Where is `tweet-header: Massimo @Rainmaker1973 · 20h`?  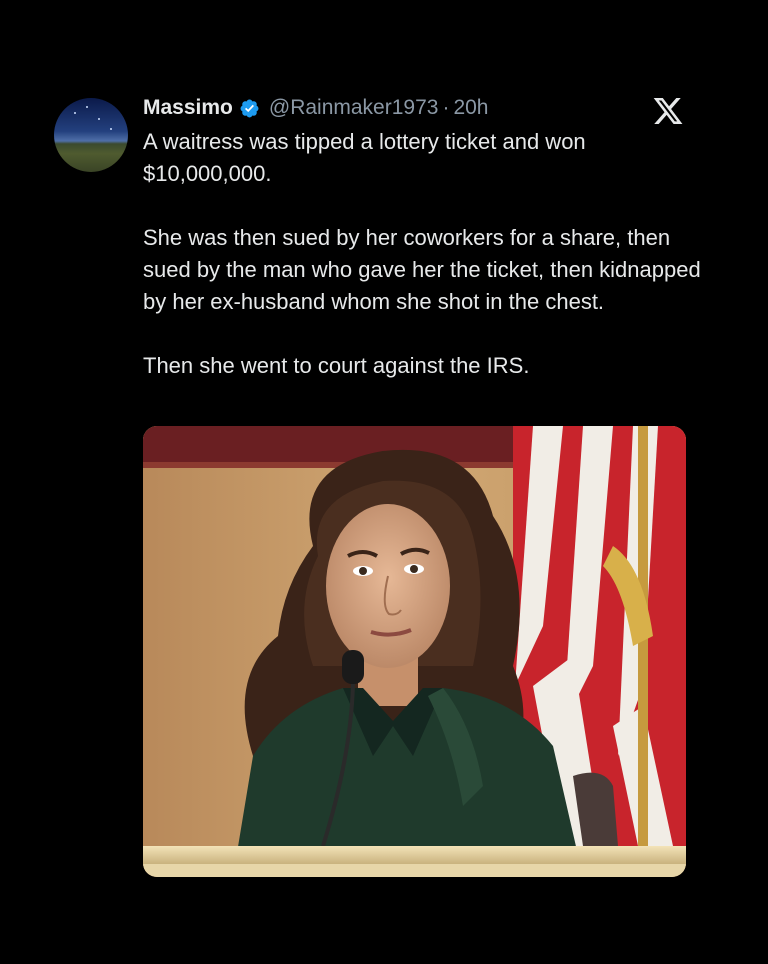 tweet-header: Massimo @Rainmaker1973 · 20h is located at coordinates (316, 108).